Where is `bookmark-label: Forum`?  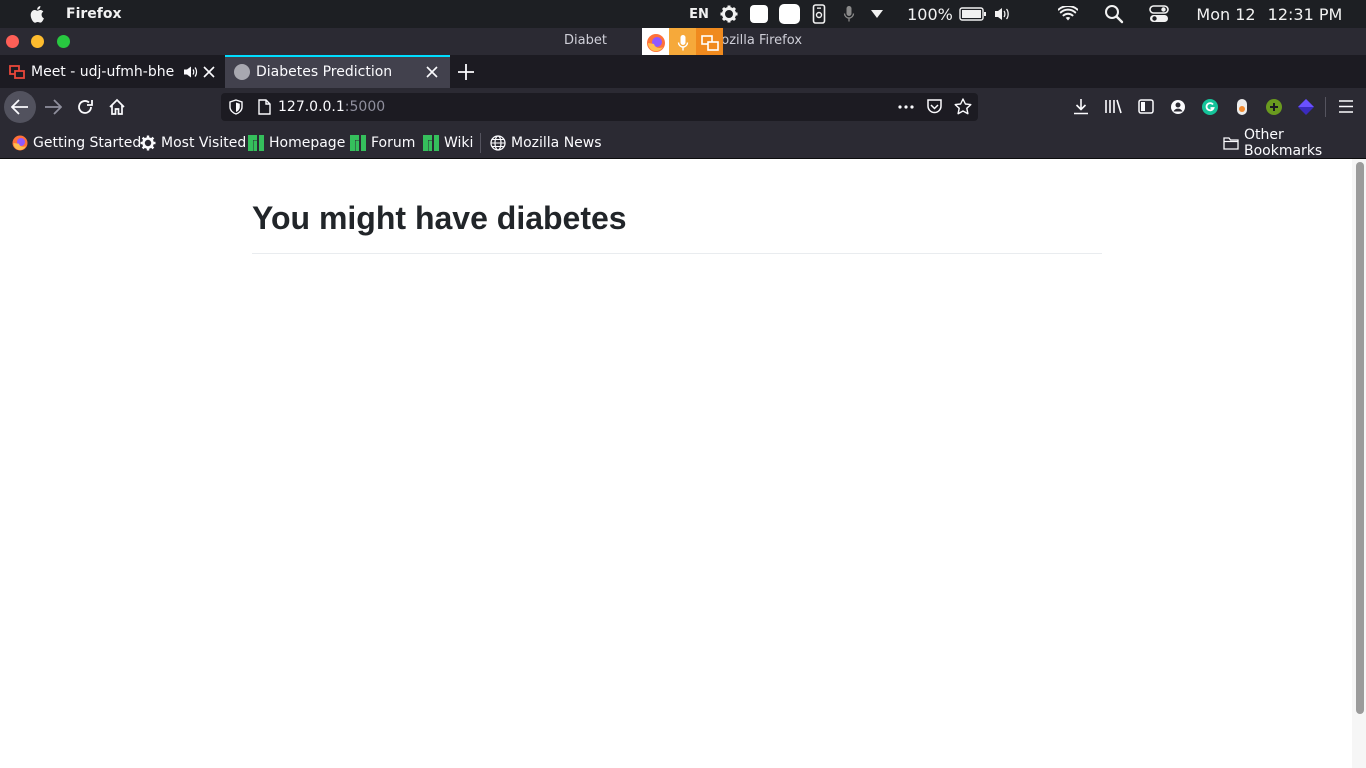
bookmark-label: Forum is located at coordinates (393, 142).